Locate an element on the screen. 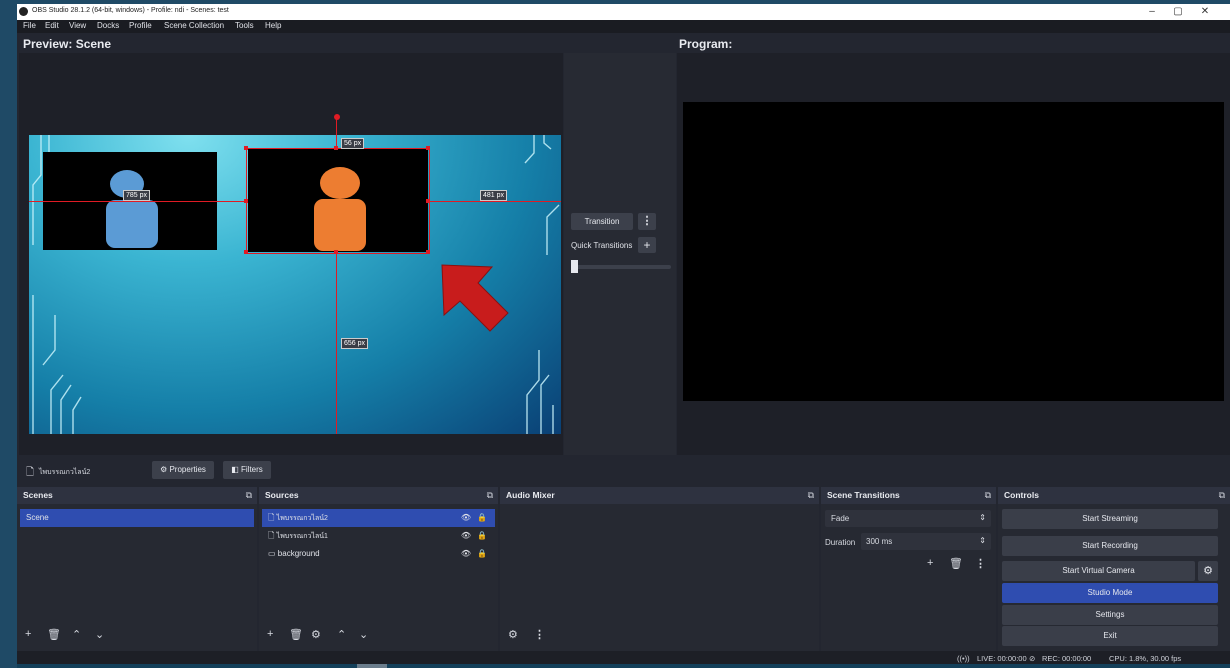  menu-scene-collection: Scene Collection is located at coordinates (194, 25).